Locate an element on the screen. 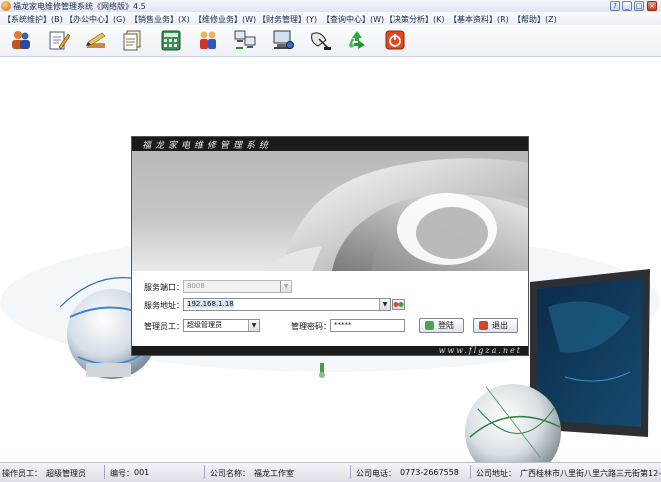  close-button: × is located at coordinates (652, 6).